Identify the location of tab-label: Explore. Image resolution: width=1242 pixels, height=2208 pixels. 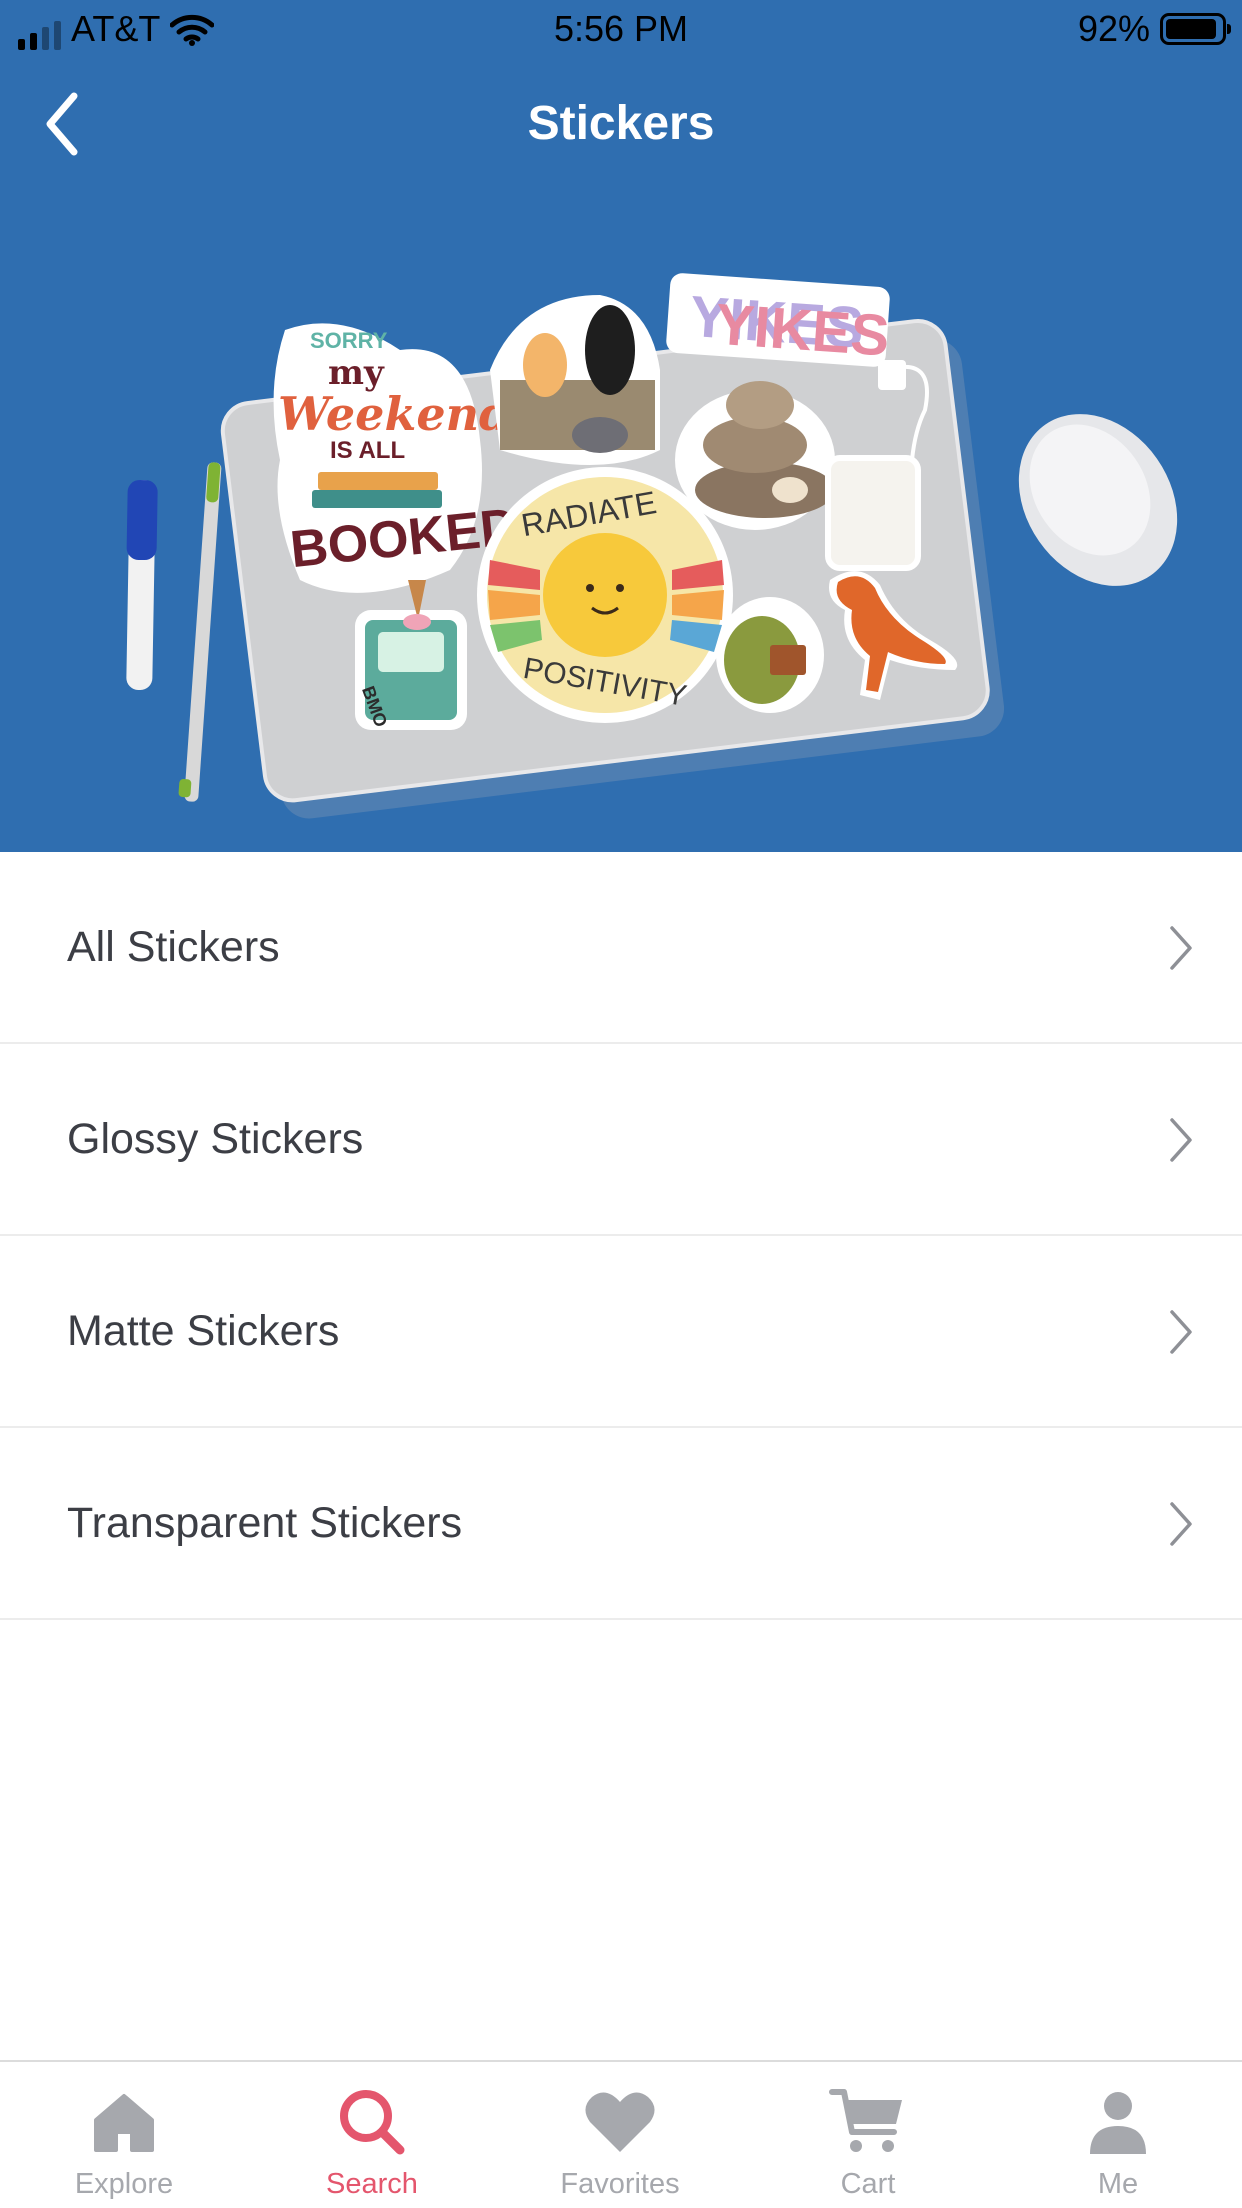
(124, 2184).